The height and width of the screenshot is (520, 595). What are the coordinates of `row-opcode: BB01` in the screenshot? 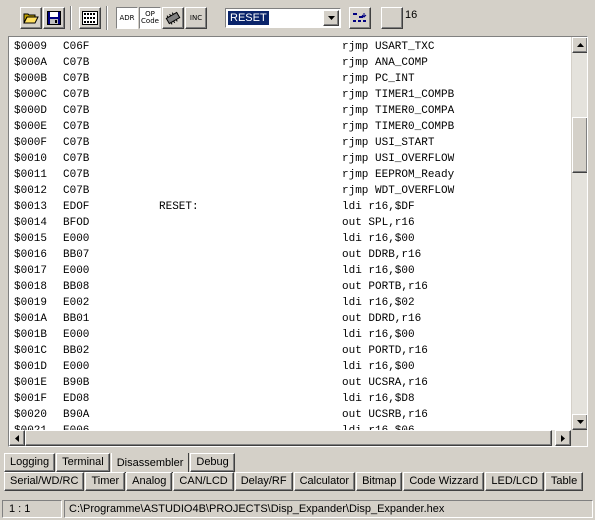 It's located at (76, 319).